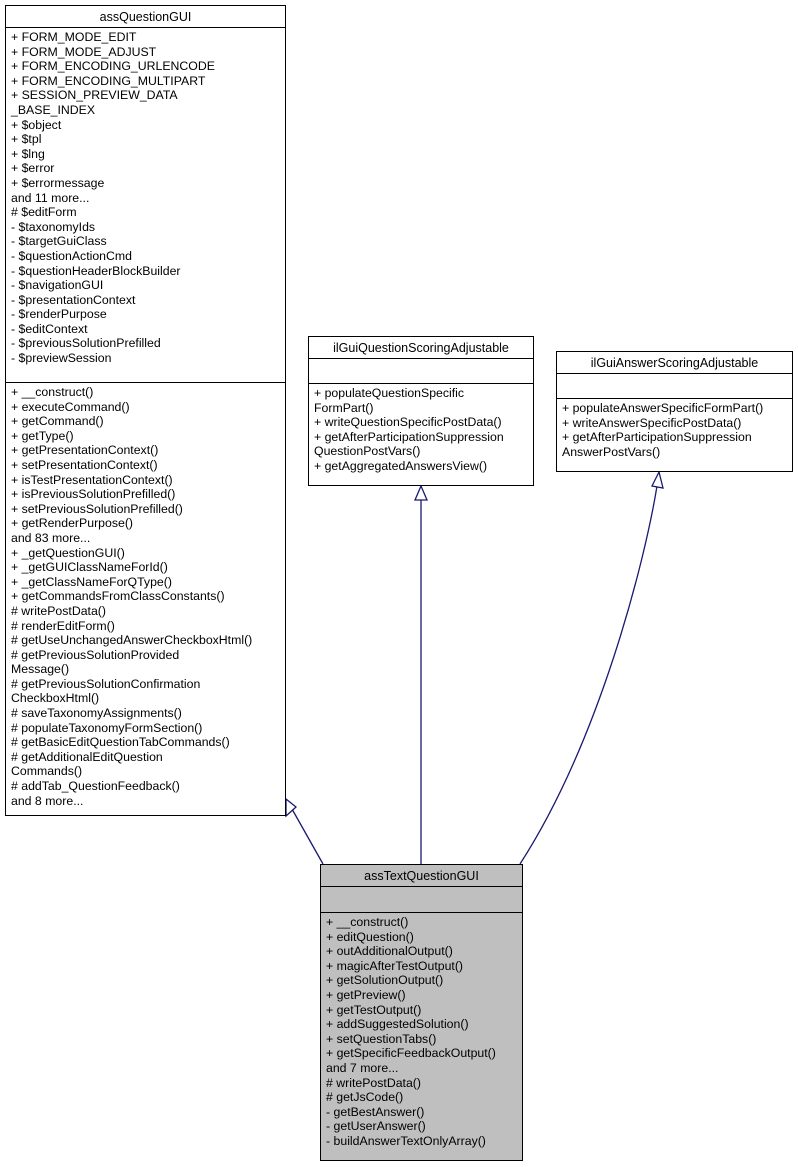 The width and height of the screenshot is (798, 1167). Describe the element at coordinates (148, 37) in the screenshot. I see `member-line: + FORM_MODE_EDIT` at that location.